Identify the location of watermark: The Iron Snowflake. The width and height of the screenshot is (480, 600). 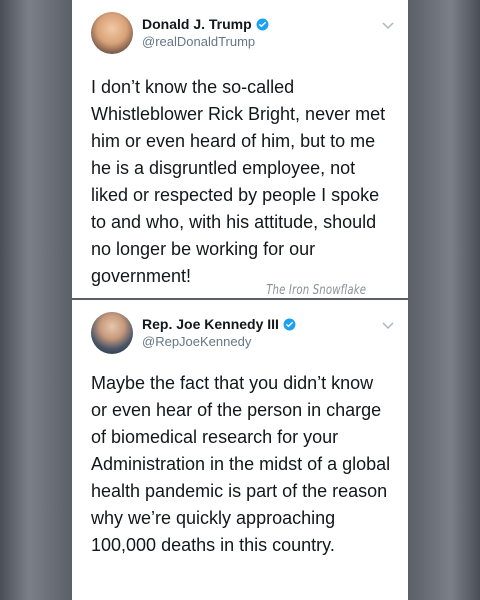
(316, 290).